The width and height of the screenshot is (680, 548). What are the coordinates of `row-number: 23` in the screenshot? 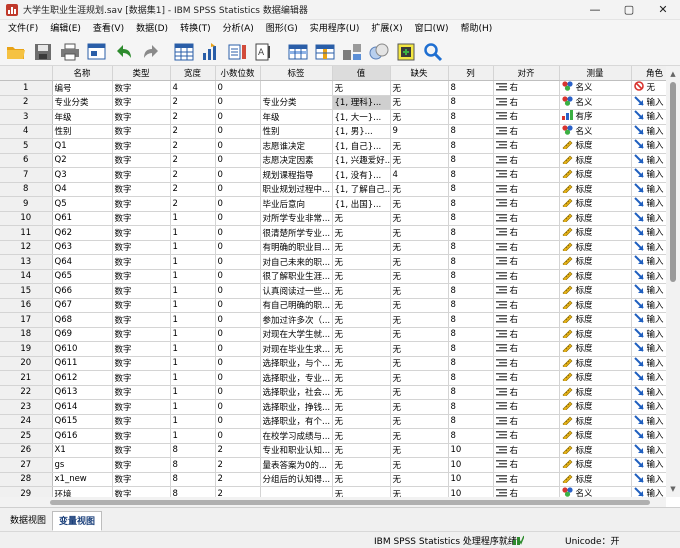 It's located at (26, 407).